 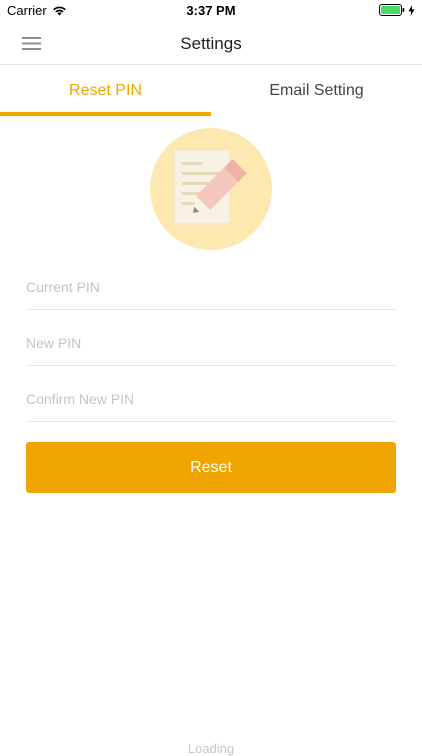 I want to click on new-pin-field, so click(x=211, y=338).